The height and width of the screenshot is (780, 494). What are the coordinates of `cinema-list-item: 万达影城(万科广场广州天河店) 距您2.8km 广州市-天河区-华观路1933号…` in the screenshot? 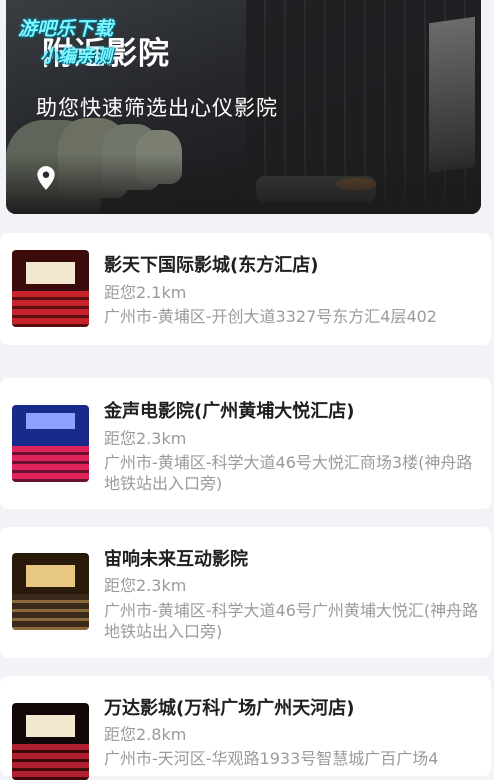 It's located at (245, 728).